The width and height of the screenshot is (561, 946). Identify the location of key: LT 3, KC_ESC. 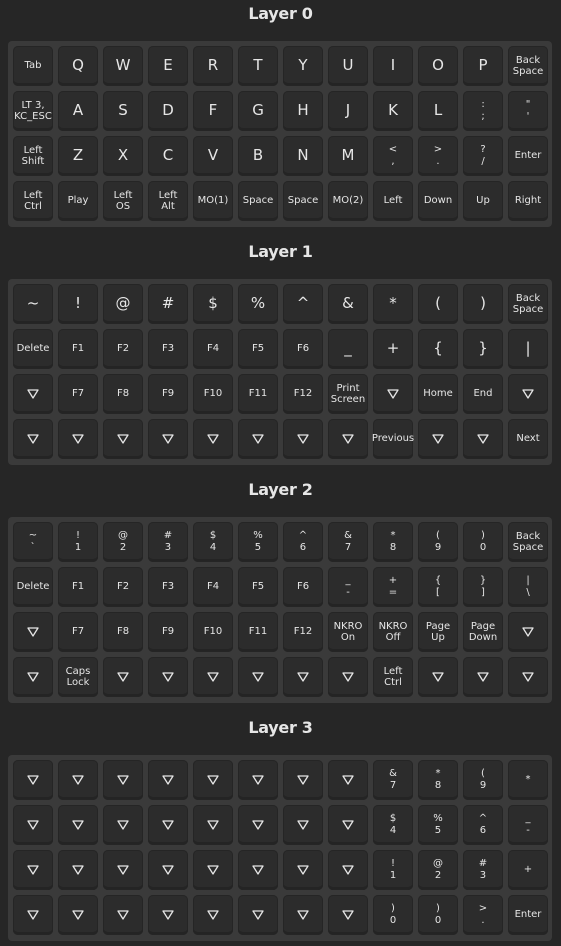
(33, 111).